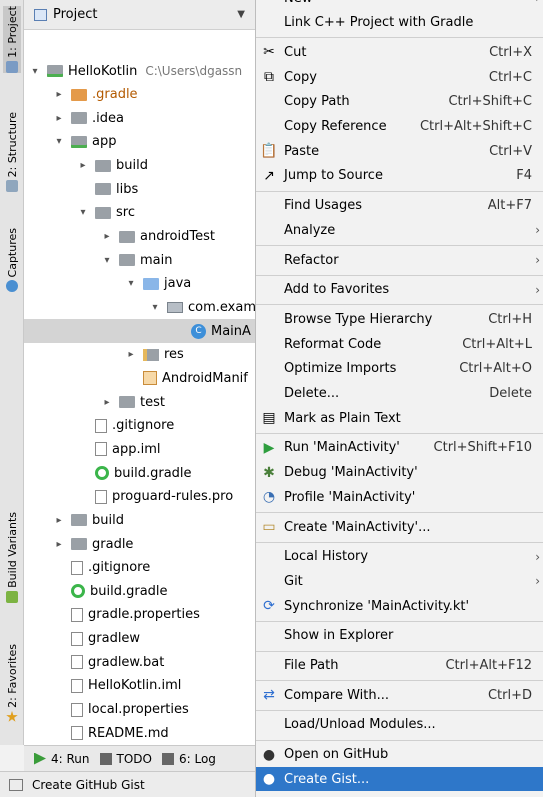 The image size is (543, 797). What do you see at coordinates (16, 784) in the screenshot?
I see `status-bar-toggle-icon` at bounding box center [16, 784].